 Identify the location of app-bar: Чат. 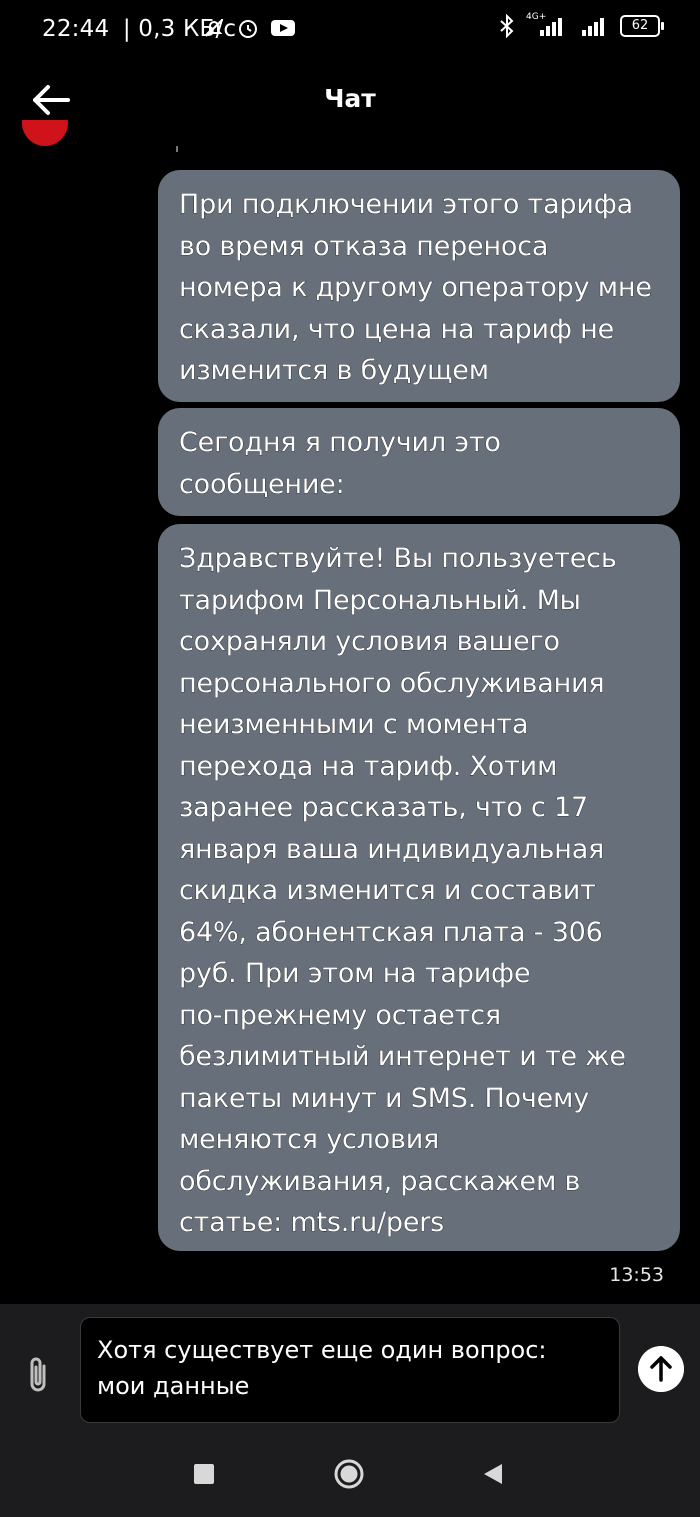
(350, 100).